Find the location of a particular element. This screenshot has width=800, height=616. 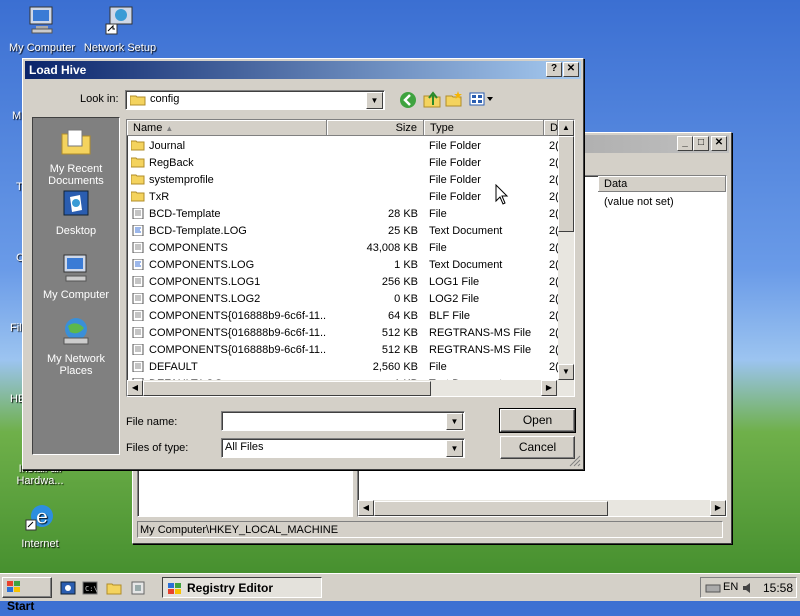

desktop-icon-network-setup: Network Setup is located at coordinates (120, 29).